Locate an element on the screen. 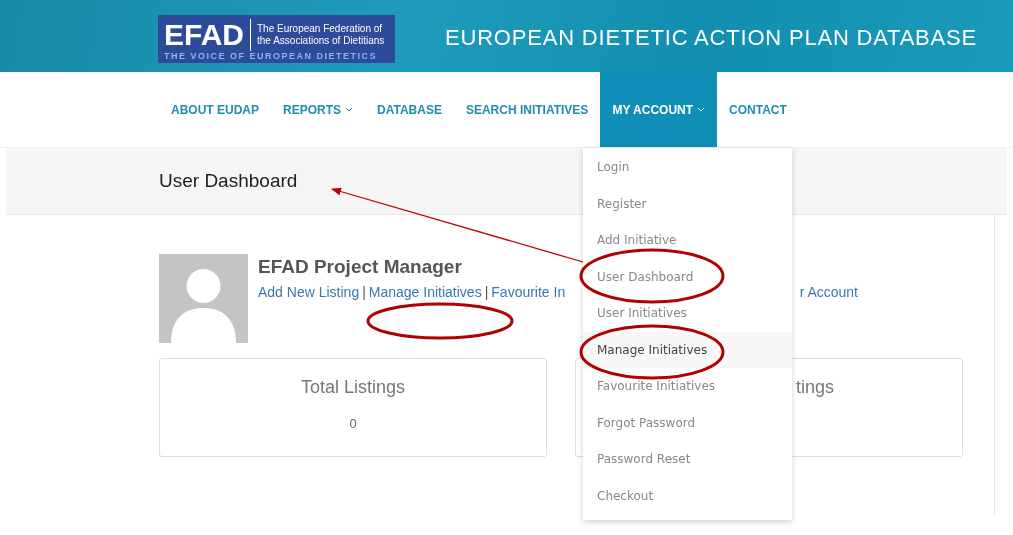 The width and height of the screenshot is (1013, 535). site-title: EUROPEAN DIETETIC ACTION PLAN DATABASE is located at coordinates (711, 38).